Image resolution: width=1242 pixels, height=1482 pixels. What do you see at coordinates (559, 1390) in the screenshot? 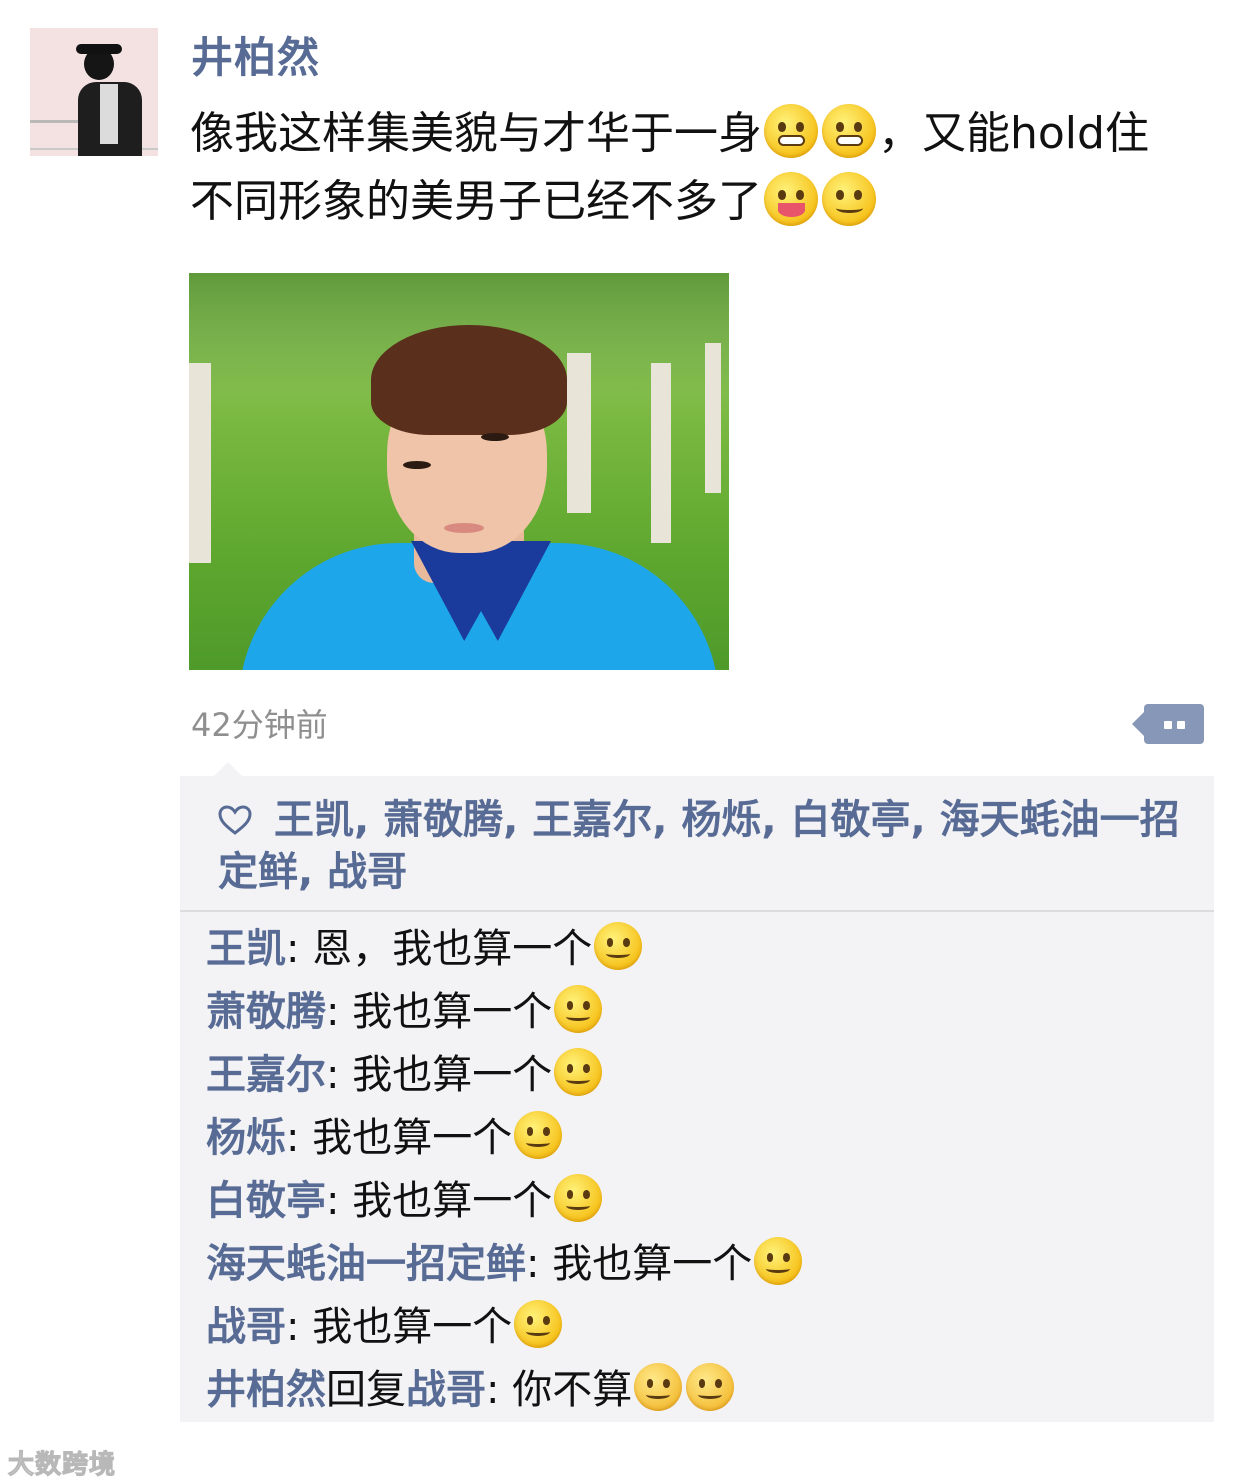
I see `reply-text: : 你不算` at bounding box center [559, 1390].